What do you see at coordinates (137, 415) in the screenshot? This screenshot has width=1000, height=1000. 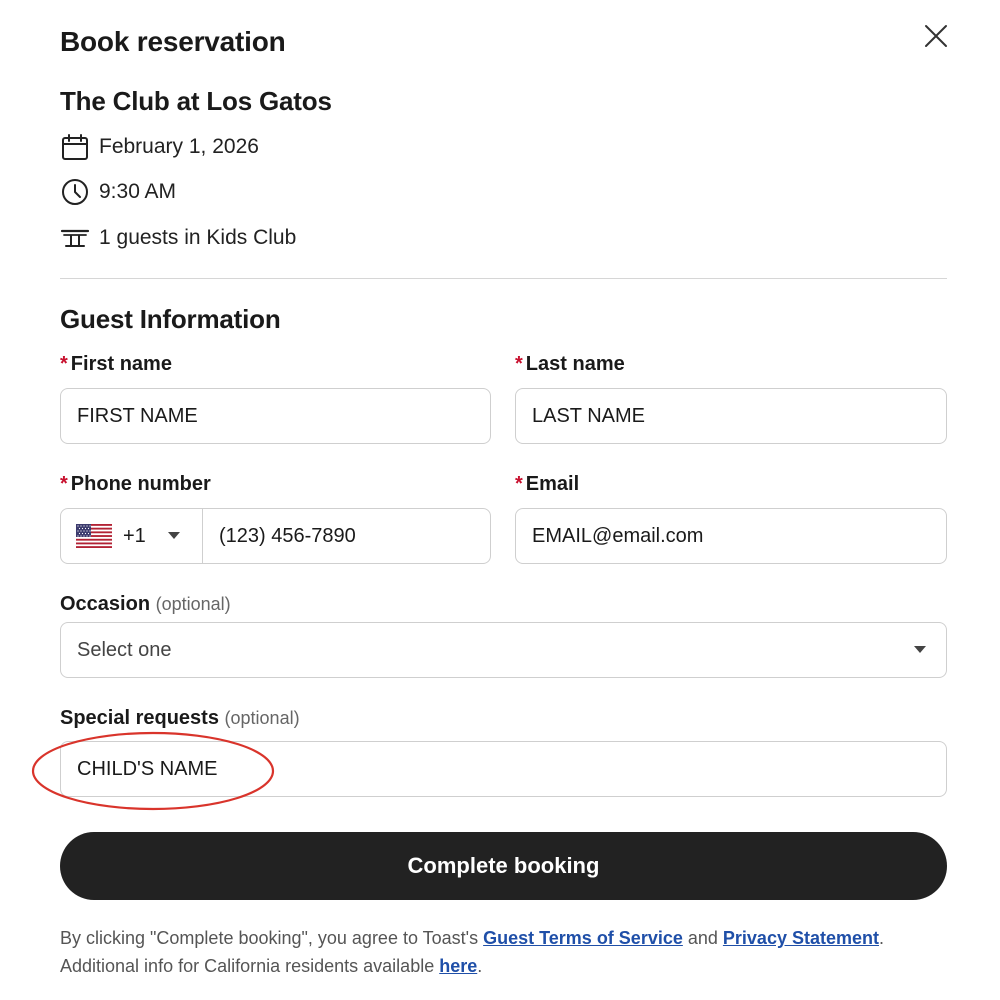 I see `first-name-value: FIRST NAME` at bounding box center [137, 415].